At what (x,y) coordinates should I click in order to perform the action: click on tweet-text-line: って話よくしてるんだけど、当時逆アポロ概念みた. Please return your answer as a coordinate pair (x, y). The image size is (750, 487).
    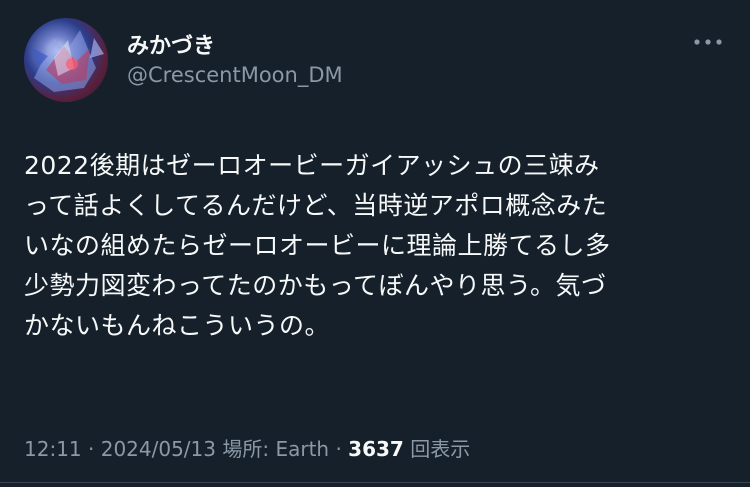
    Looking at the image, I should click on (316, 205).